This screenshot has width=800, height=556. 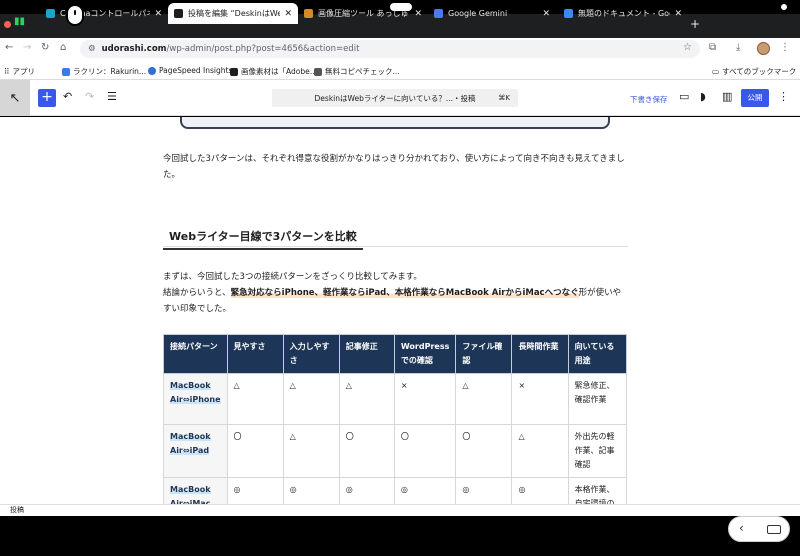 I want to click on back-icon: ←, so click(x=9, y=47).